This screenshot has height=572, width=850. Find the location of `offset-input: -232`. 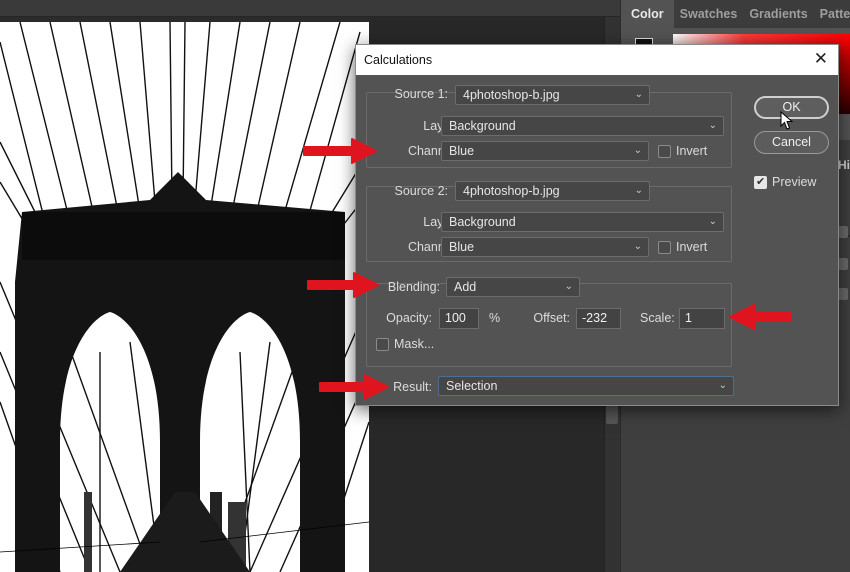

offset-input: -232 is located at coordinates (598, 318).